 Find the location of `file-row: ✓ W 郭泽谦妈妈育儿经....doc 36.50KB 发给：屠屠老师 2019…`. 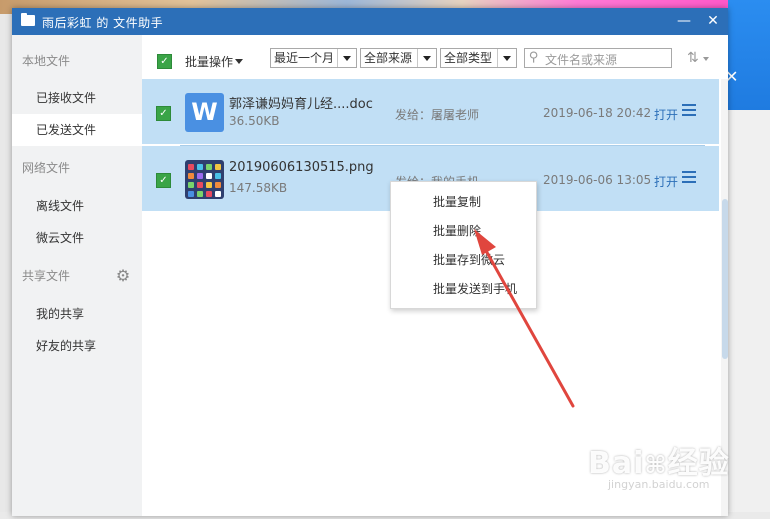

file-row: ✓ W 郭泽谦妈妈育儿经....doc 36.50KB 发给：屠屠老师 2019… is located at coordinates (430, 111).